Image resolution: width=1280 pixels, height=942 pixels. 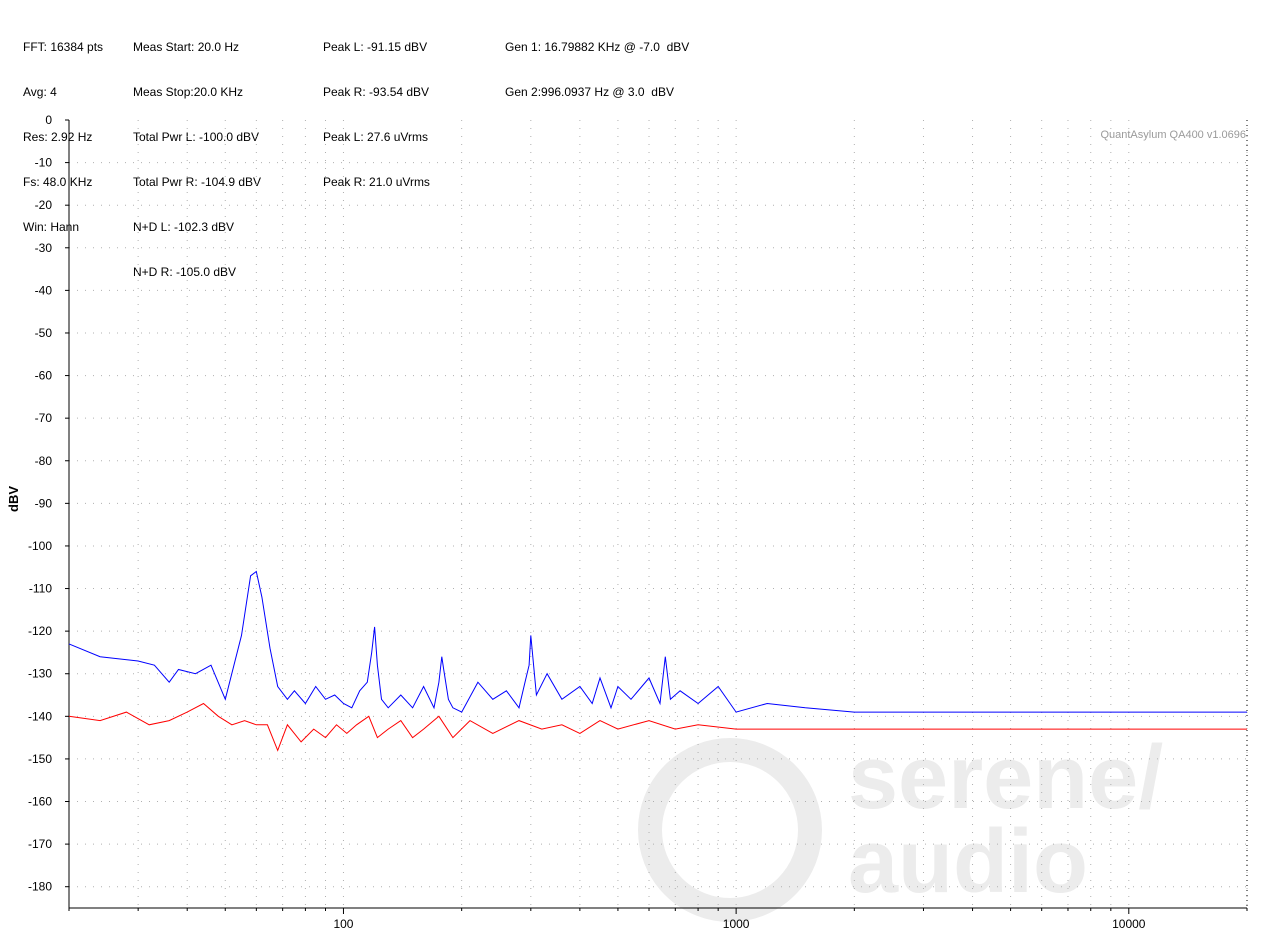 What do you see at coordinates (44, 333) in the screenshot?
I see `y-tick-label: -50` at bounding box center [44, 333].